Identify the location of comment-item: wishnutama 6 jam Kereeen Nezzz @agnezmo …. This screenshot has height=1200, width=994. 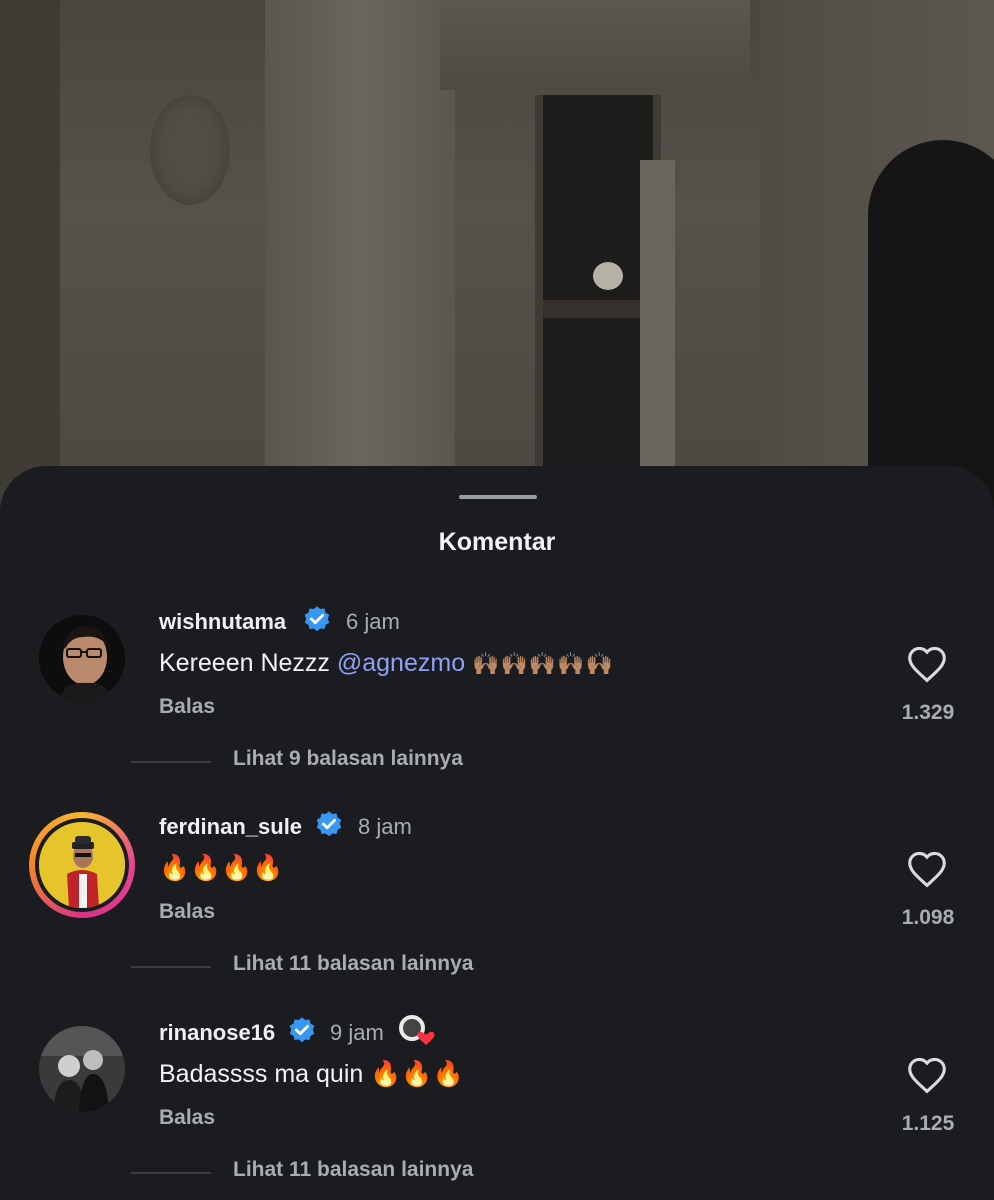
(497, 690).